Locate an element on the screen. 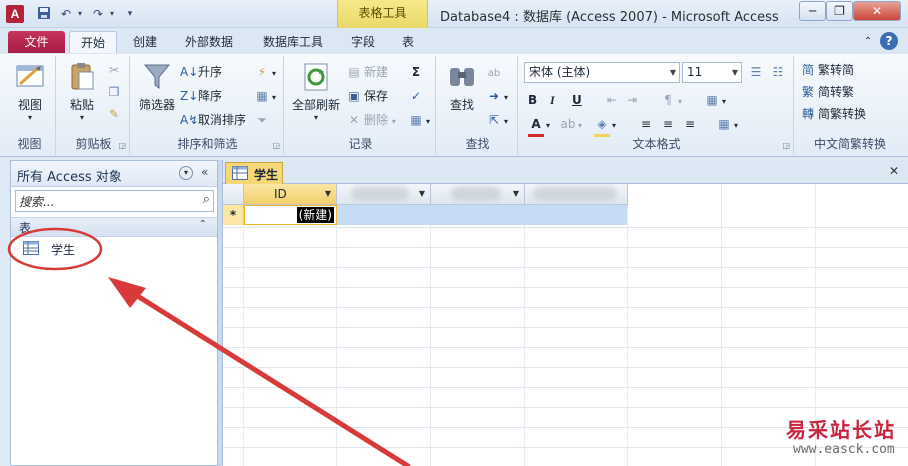  access-app-icon: A is located at coordinates (15, 14).